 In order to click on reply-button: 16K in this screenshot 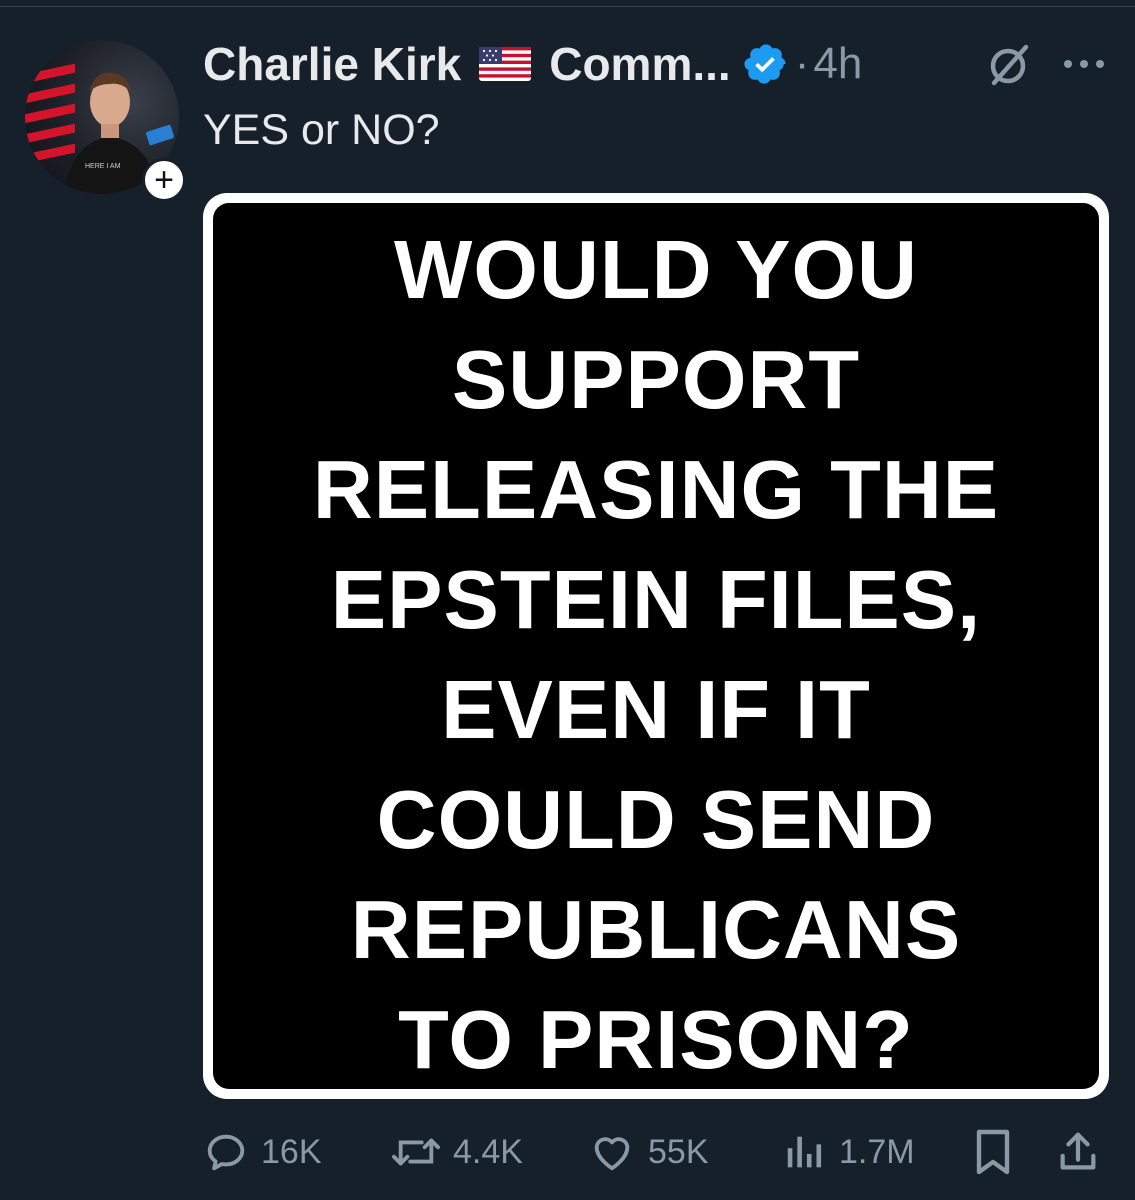, I will do `click(262, 1152)`.